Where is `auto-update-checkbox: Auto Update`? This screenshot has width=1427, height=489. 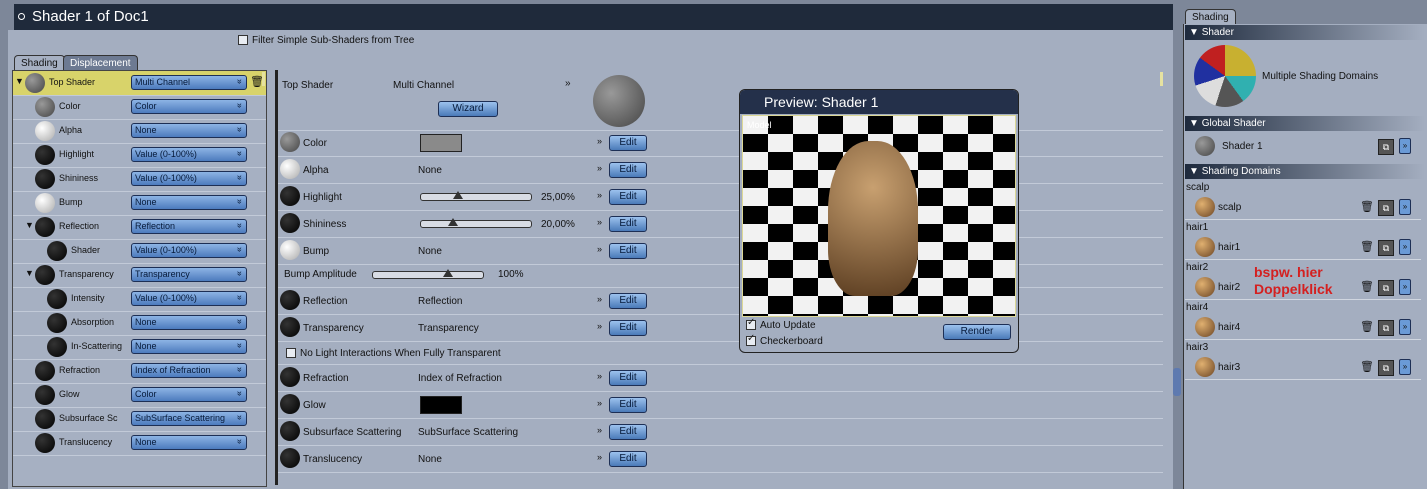 auto-update-checkbox: Auto Update is located at coordinates (781, 324).